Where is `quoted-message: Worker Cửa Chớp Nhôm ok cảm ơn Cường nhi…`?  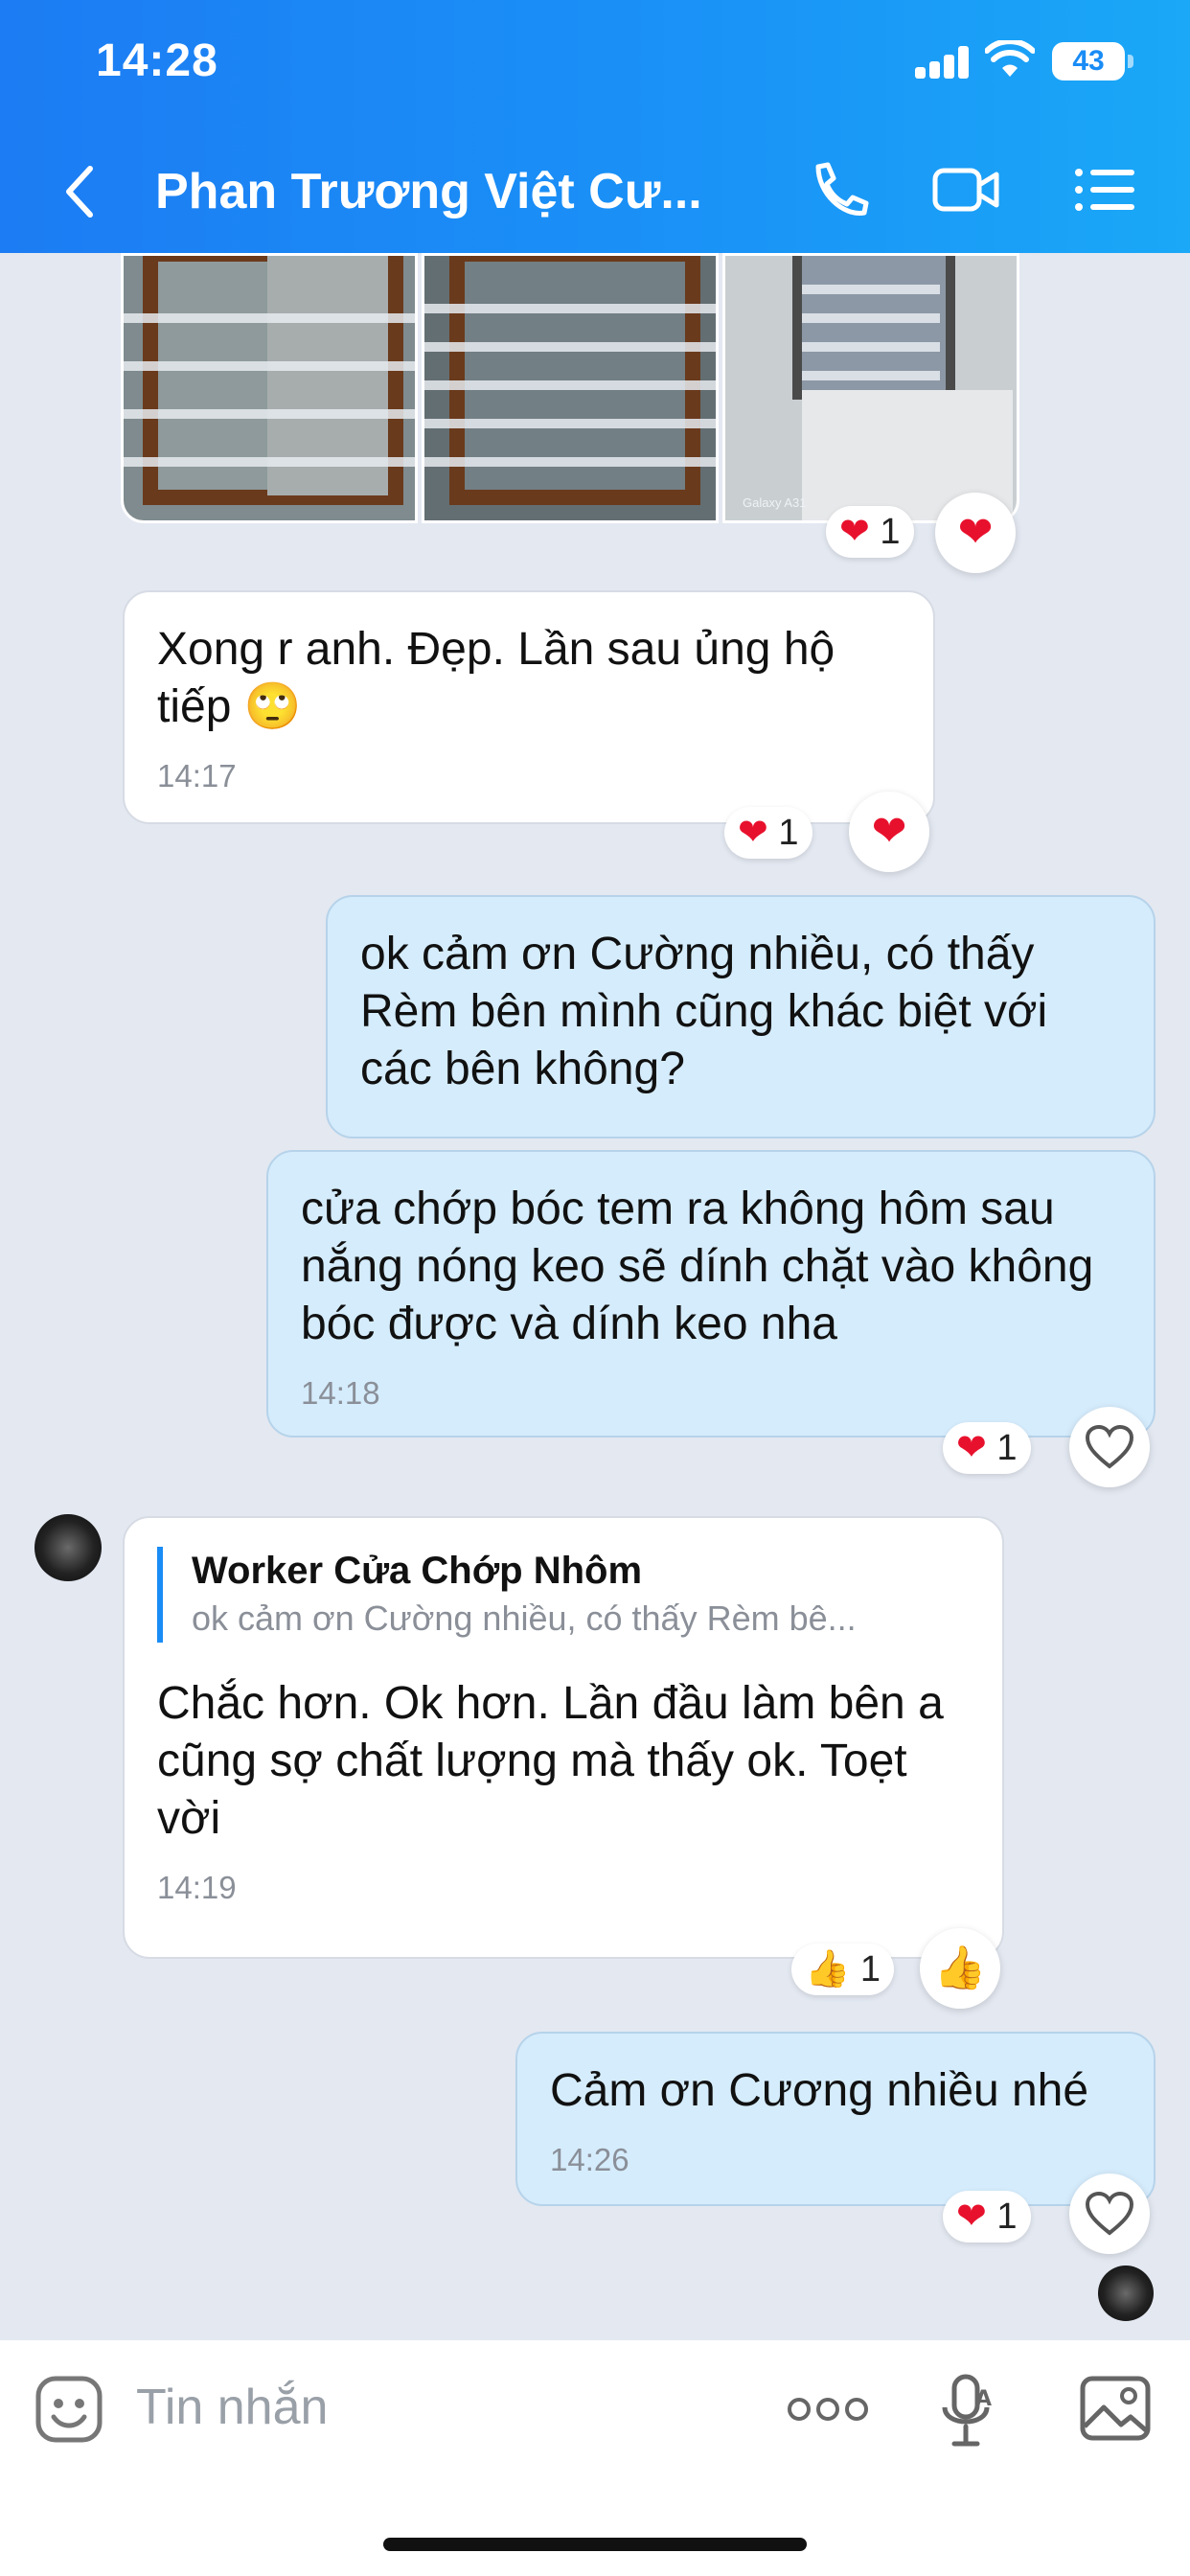 quoted-message: Worker Cửa Chớp Nhôm ok cảm ơn Cường nhi… is located at coordinates (563, 1595).